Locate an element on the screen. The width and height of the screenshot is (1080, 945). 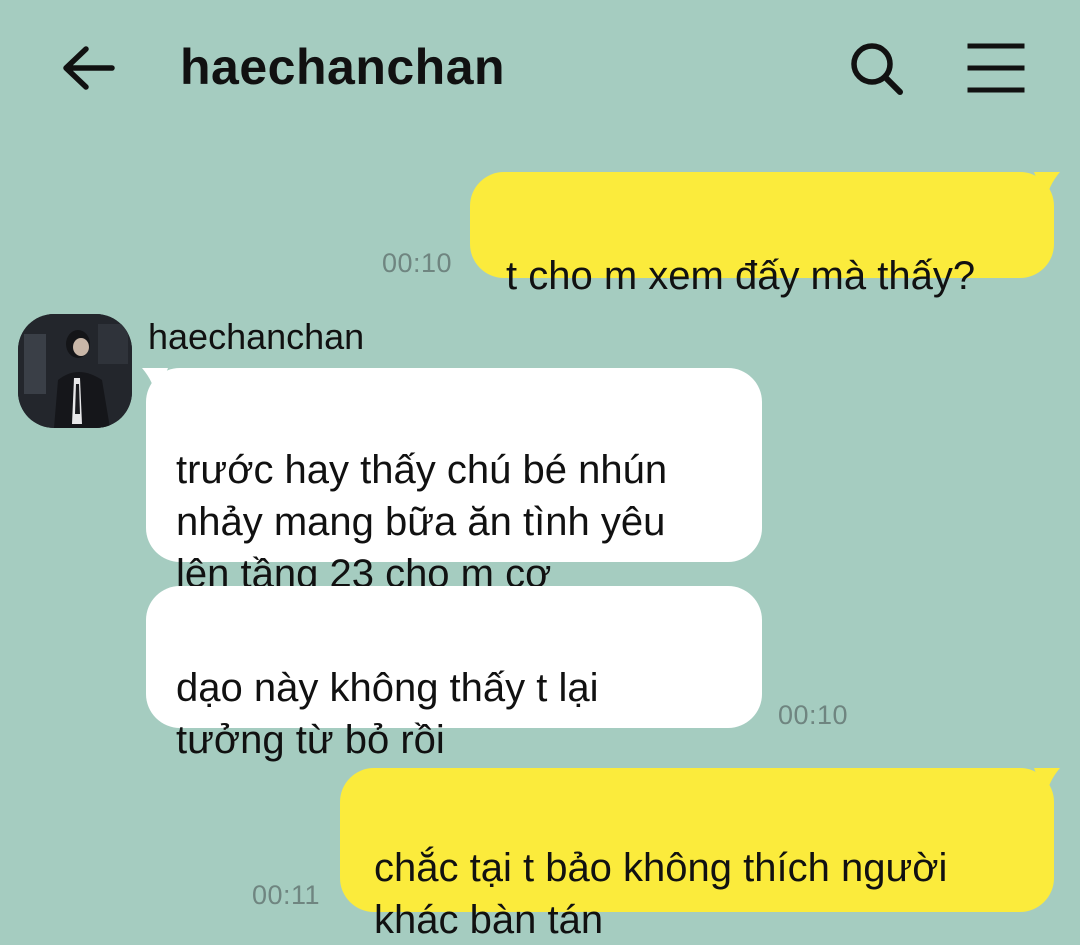
menu-button is located at coordinates (997, 68).